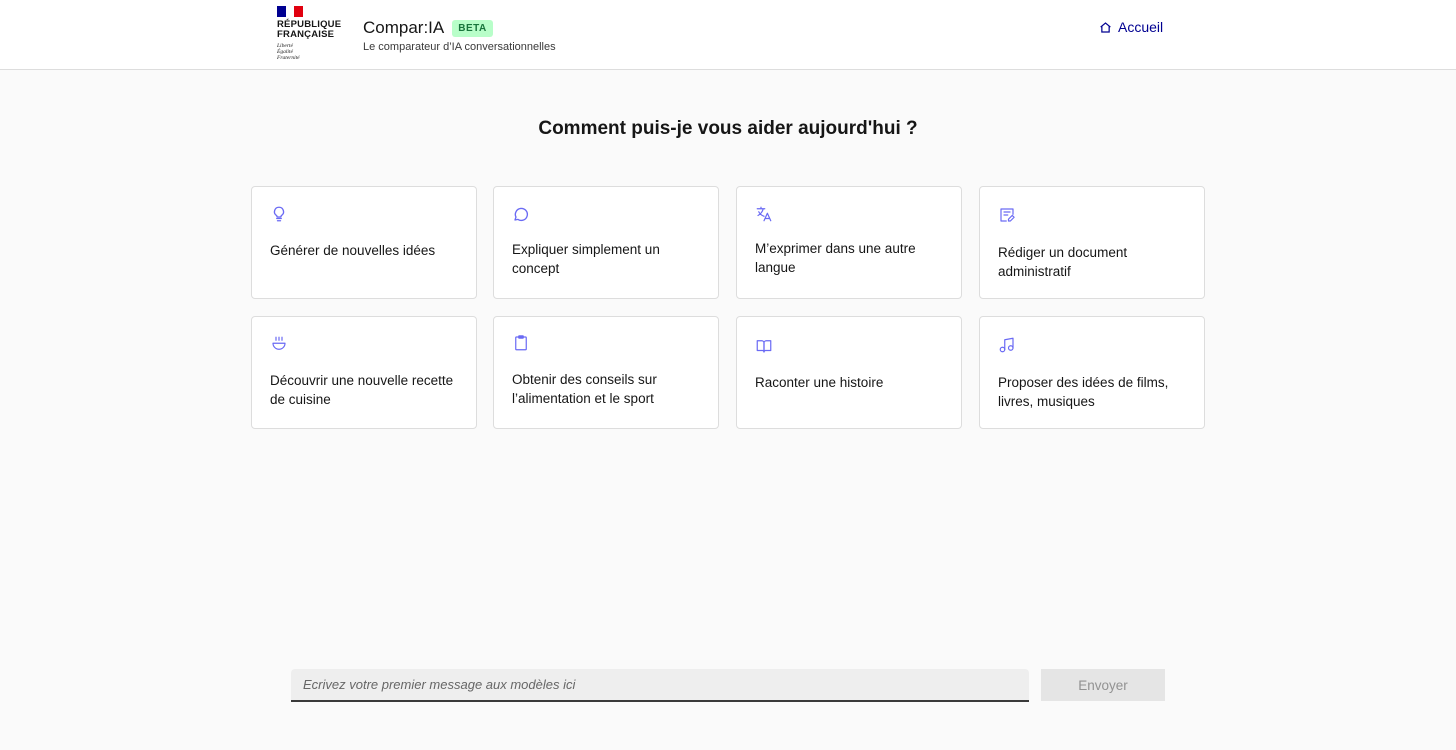 The width and height of the screenshot is (1456, 750). I want to click on beta-badge: BETA, so click(472, 28).